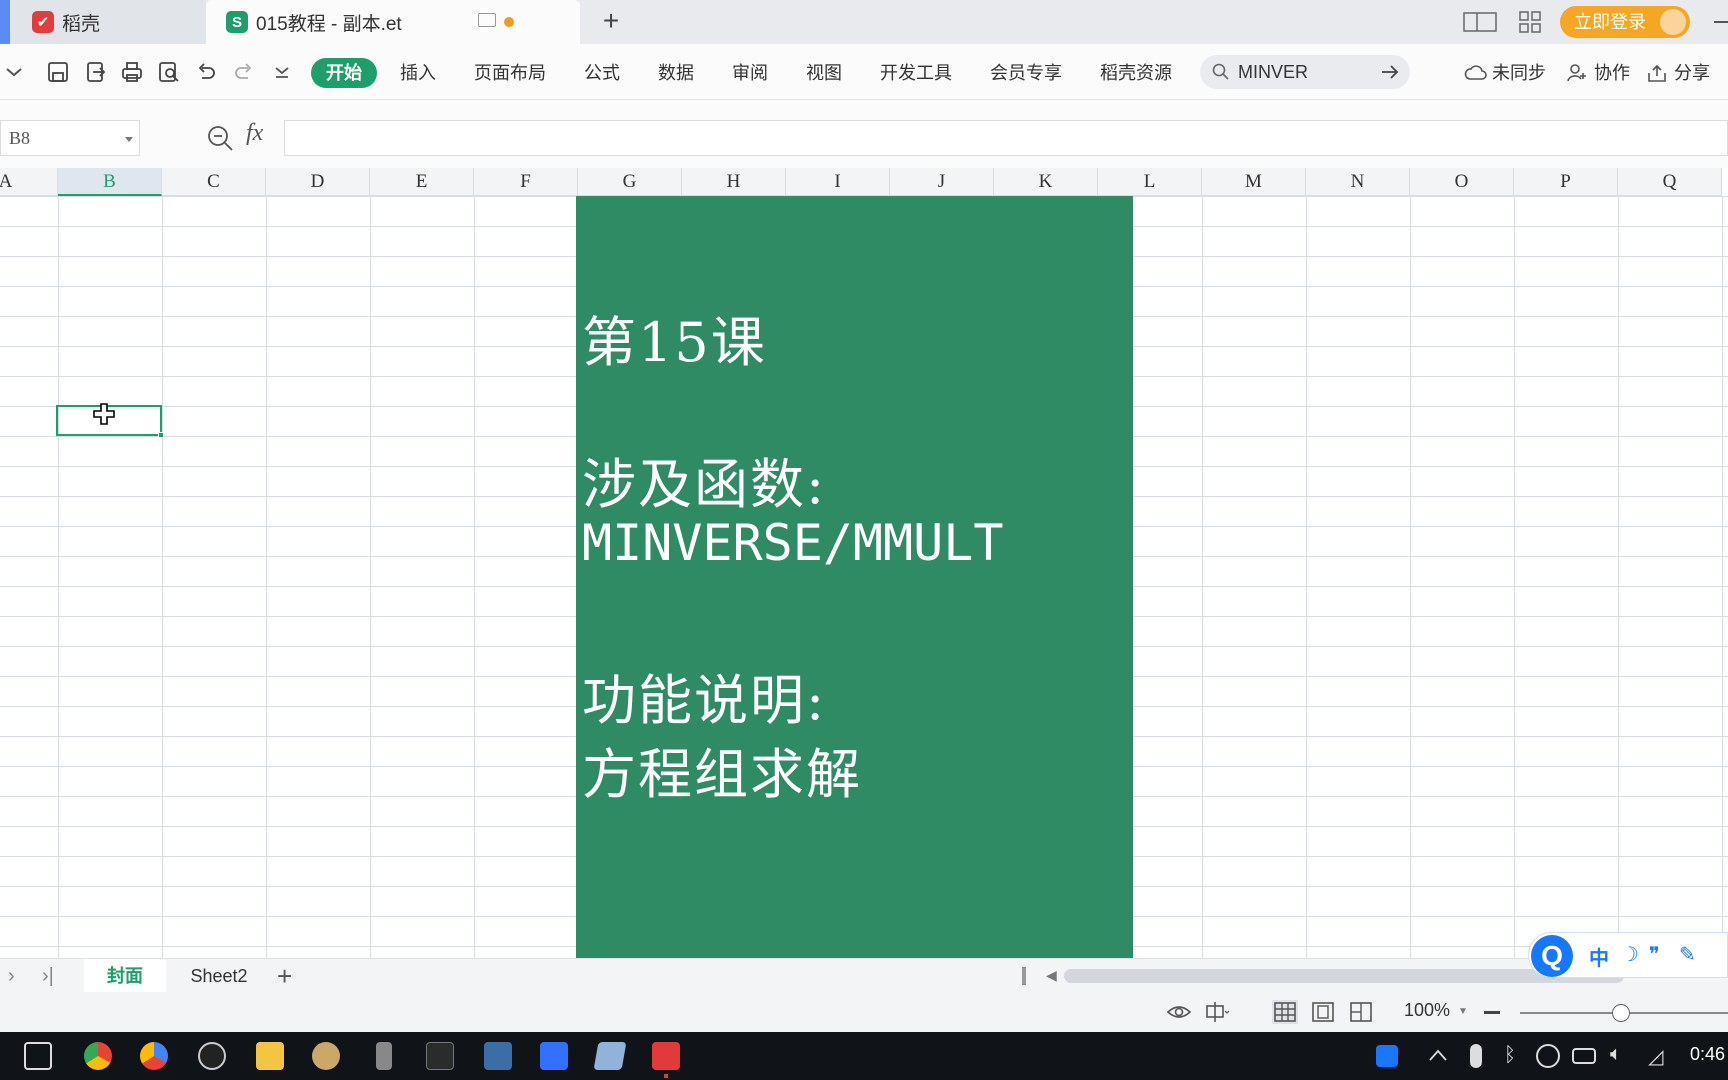 This screenshot has height=1080, width=1728. I want to click on tab-developer: 开发工具, so click(916, 73).